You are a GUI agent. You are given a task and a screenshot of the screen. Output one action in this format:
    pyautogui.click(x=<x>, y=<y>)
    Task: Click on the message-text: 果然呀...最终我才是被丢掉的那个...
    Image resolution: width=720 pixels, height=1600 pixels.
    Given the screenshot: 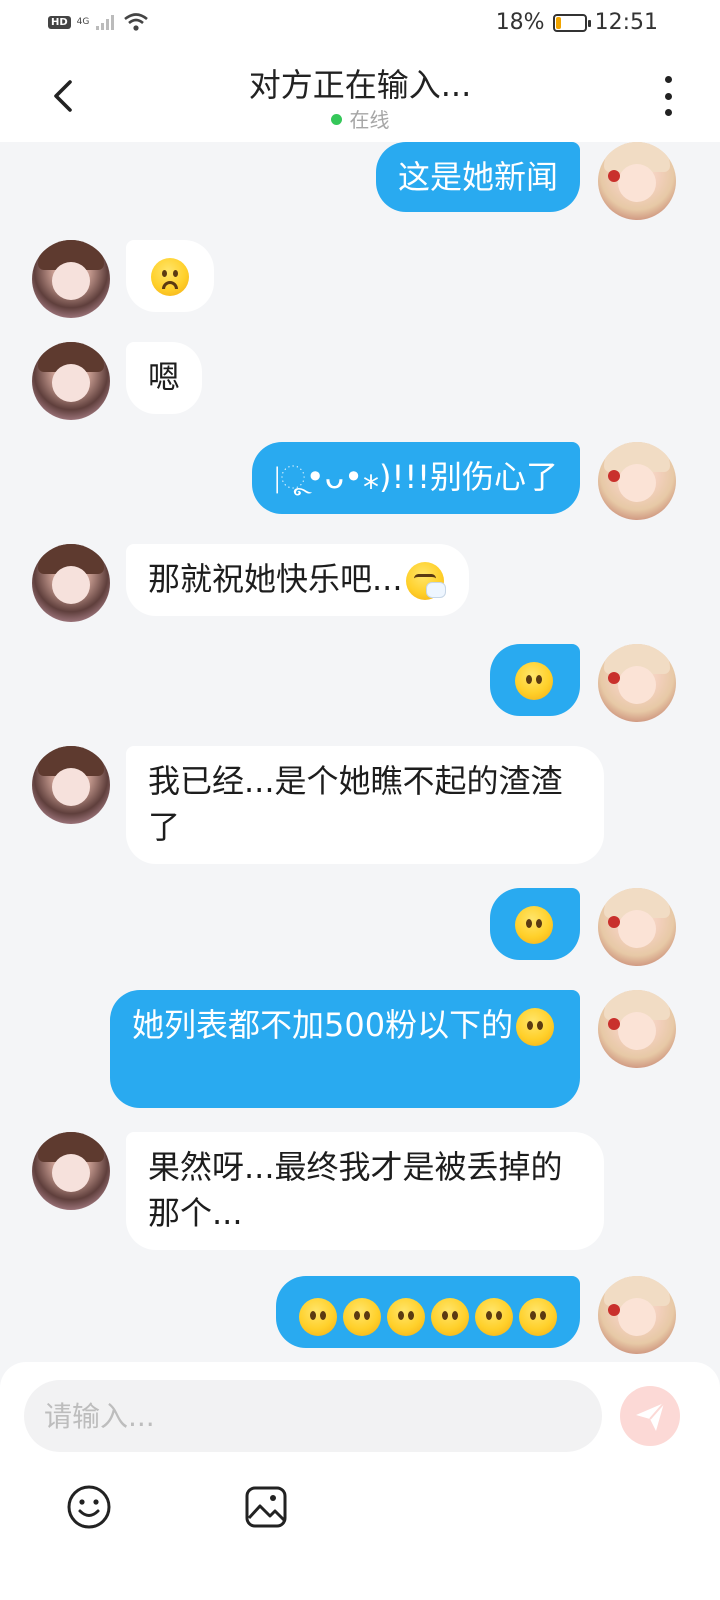 What is the action you would take?
    pyautogui.click(x=355, y=1190)
    